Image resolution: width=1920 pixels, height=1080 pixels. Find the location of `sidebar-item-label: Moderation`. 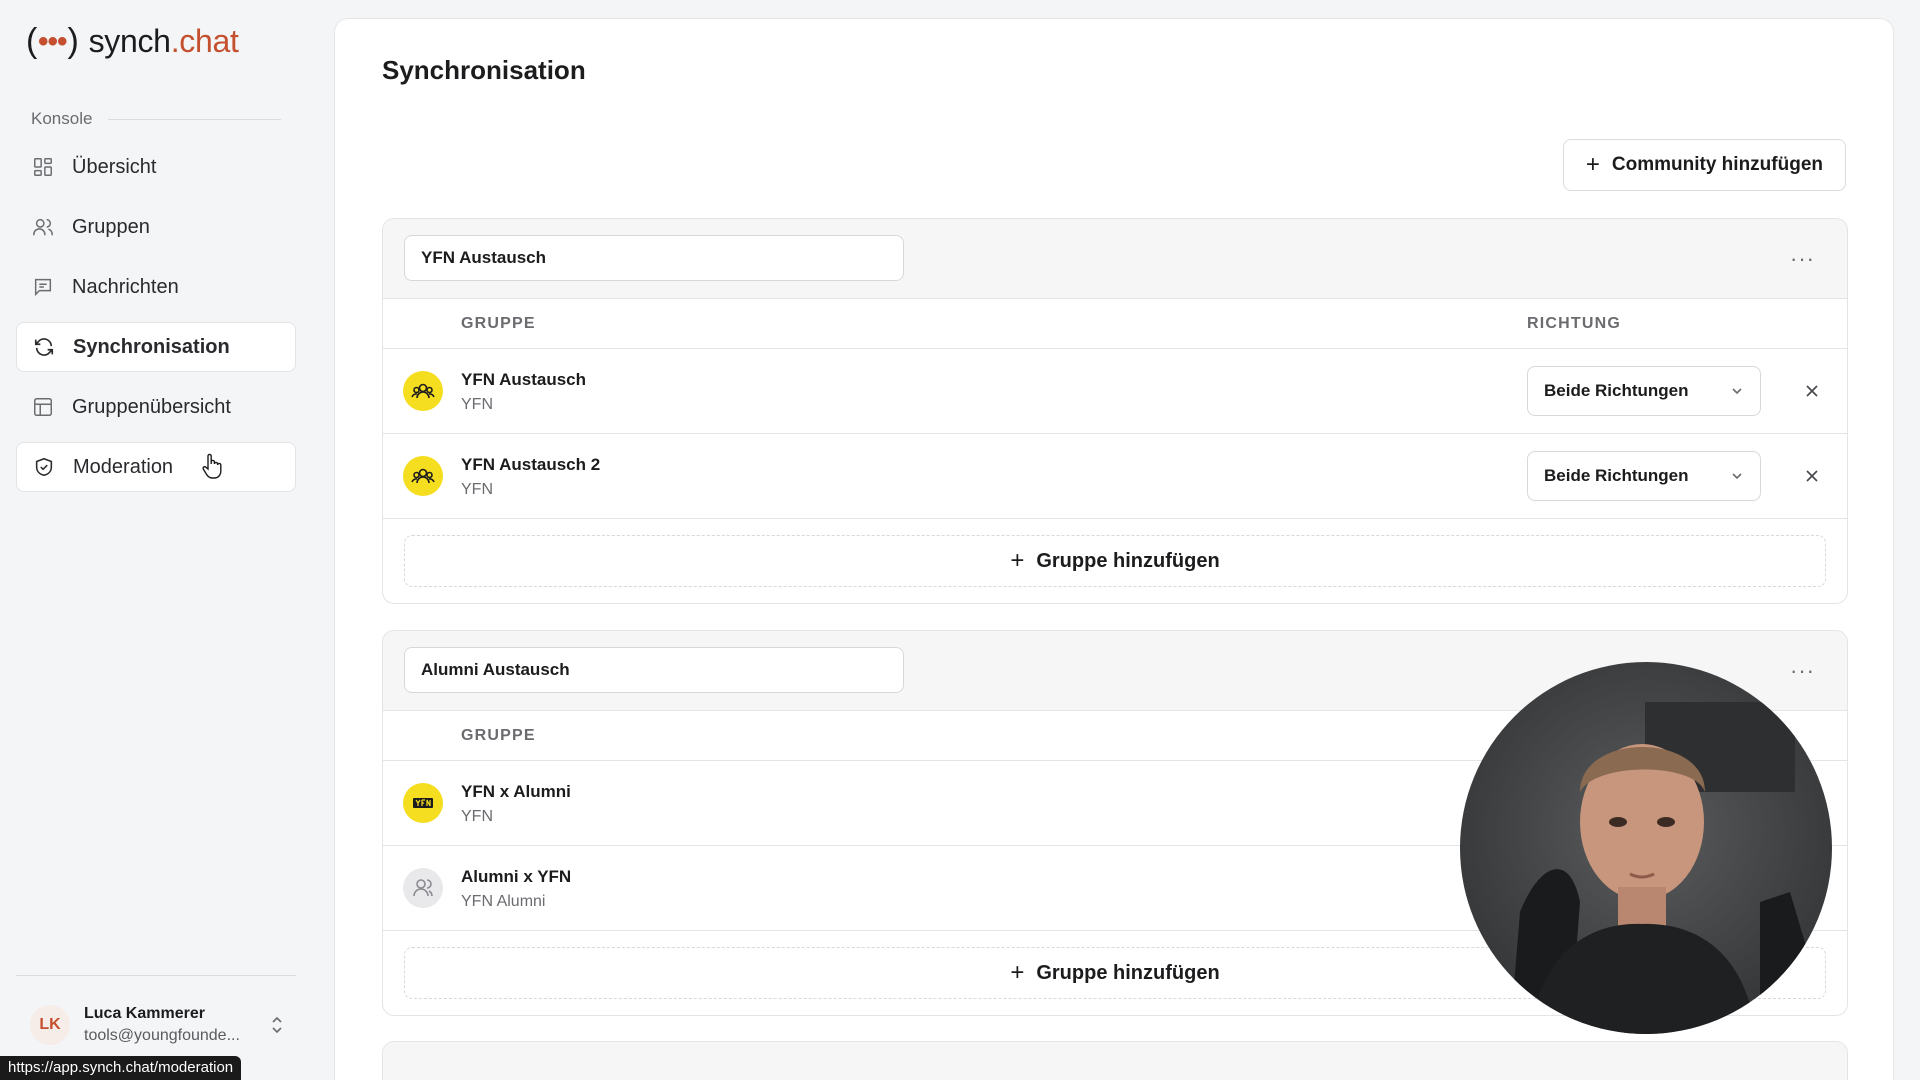

sidebar-item-label: Moderation is located at coordinates (123, 466).